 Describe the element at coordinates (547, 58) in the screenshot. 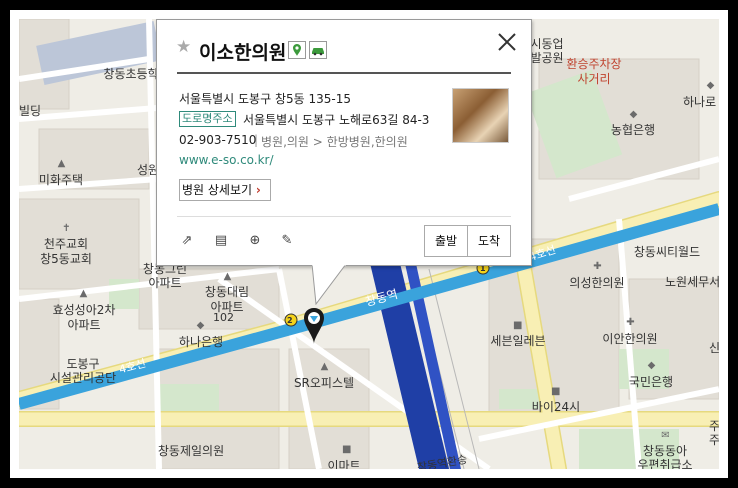

I see `label-sidong-2: 발공원` at that location.